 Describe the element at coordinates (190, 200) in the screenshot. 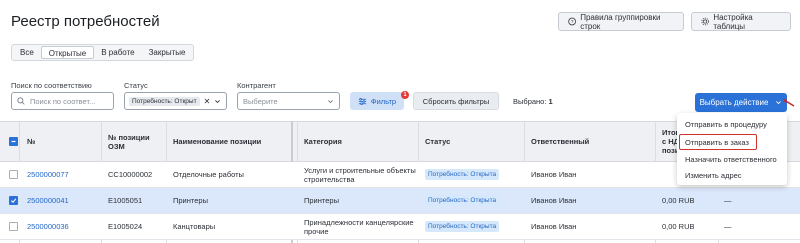

I see `row-name: Принтеры` at that location.